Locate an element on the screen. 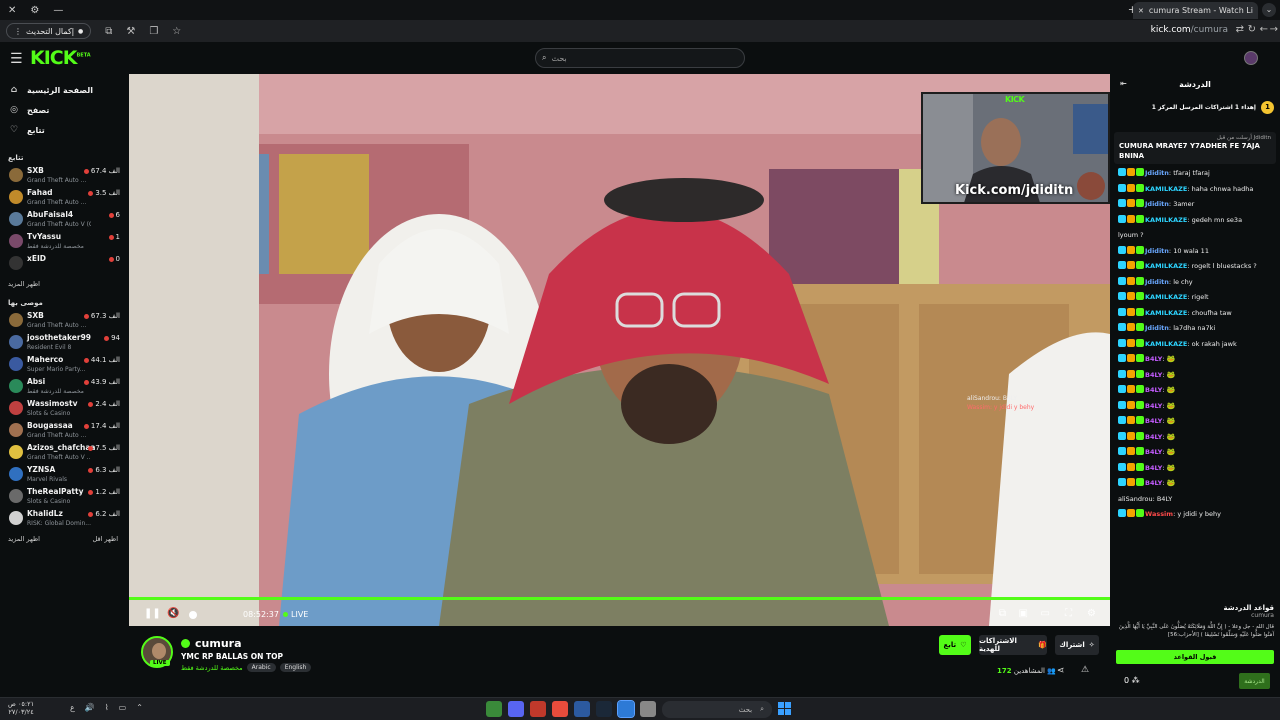  sidebar-channel: TvYassu مخصصة للدردشة فقط 1 is located at coordinates (64, 242).